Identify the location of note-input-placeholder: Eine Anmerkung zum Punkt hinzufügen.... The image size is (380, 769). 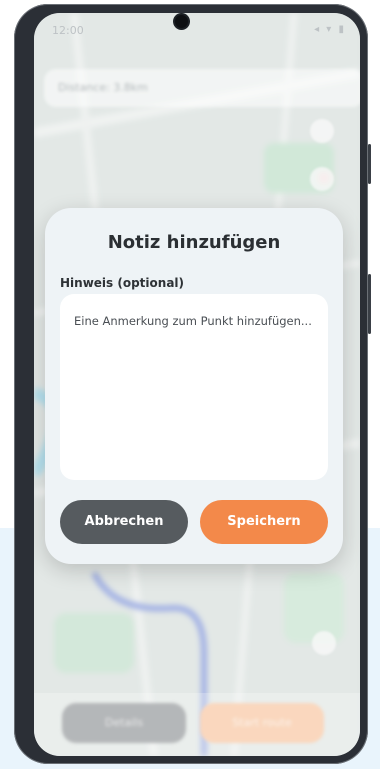
(193, 321).